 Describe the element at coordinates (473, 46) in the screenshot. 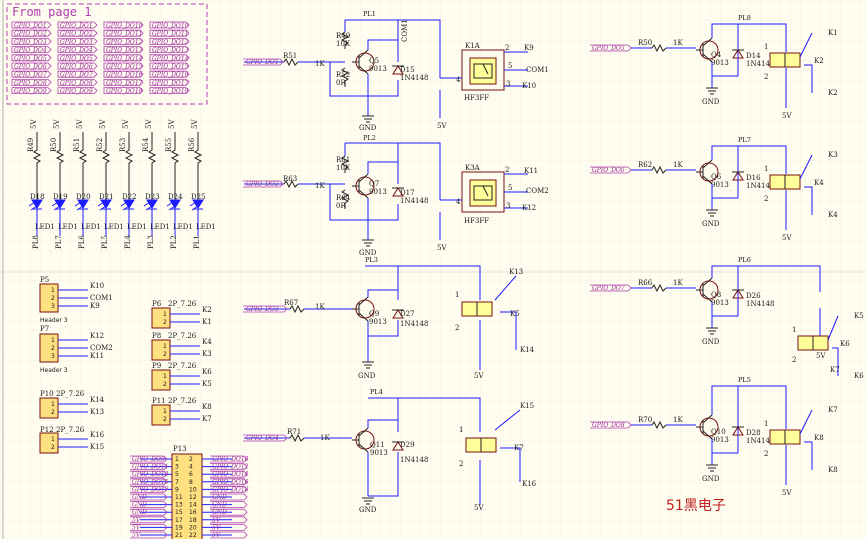

I see `relay-ref: K1A` at that location.